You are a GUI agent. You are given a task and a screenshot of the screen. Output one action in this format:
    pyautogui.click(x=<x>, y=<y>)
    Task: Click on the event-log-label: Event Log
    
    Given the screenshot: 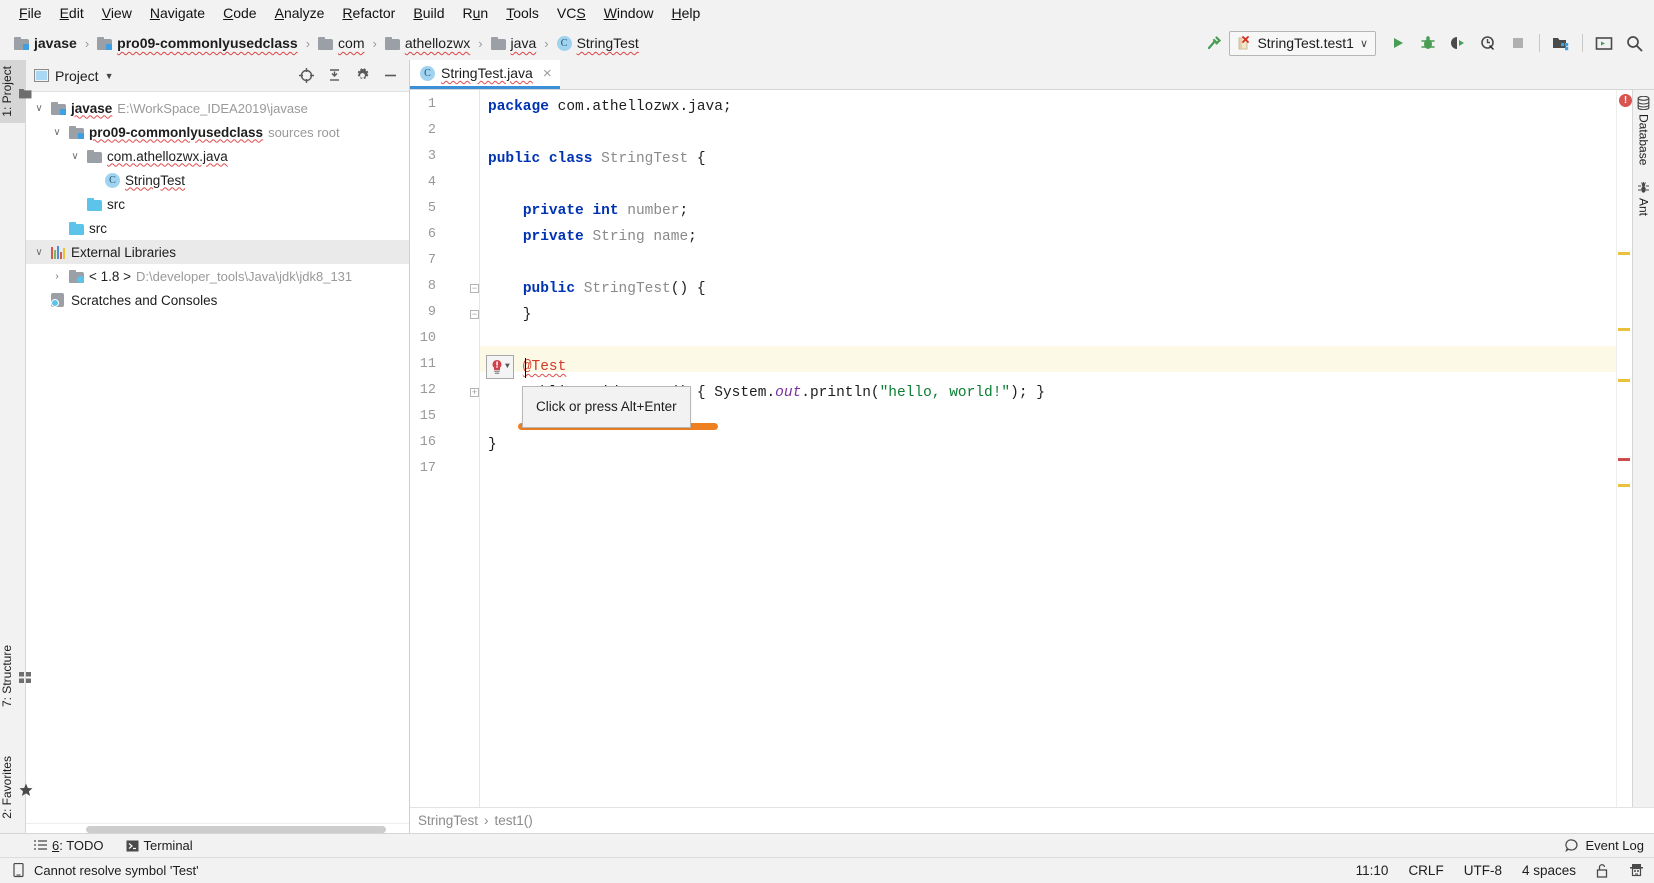 What is the action you would take?
    pyautogui.click(x=1614, y=845)
    